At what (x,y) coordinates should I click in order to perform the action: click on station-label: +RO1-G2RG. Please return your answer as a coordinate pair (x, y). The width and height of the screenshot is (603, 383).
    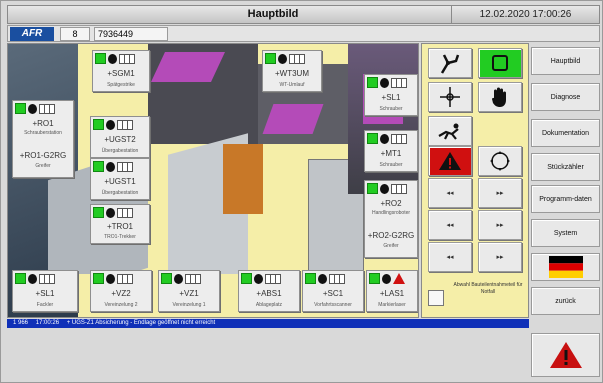
    Looking at the image, I should click on (43, 155).